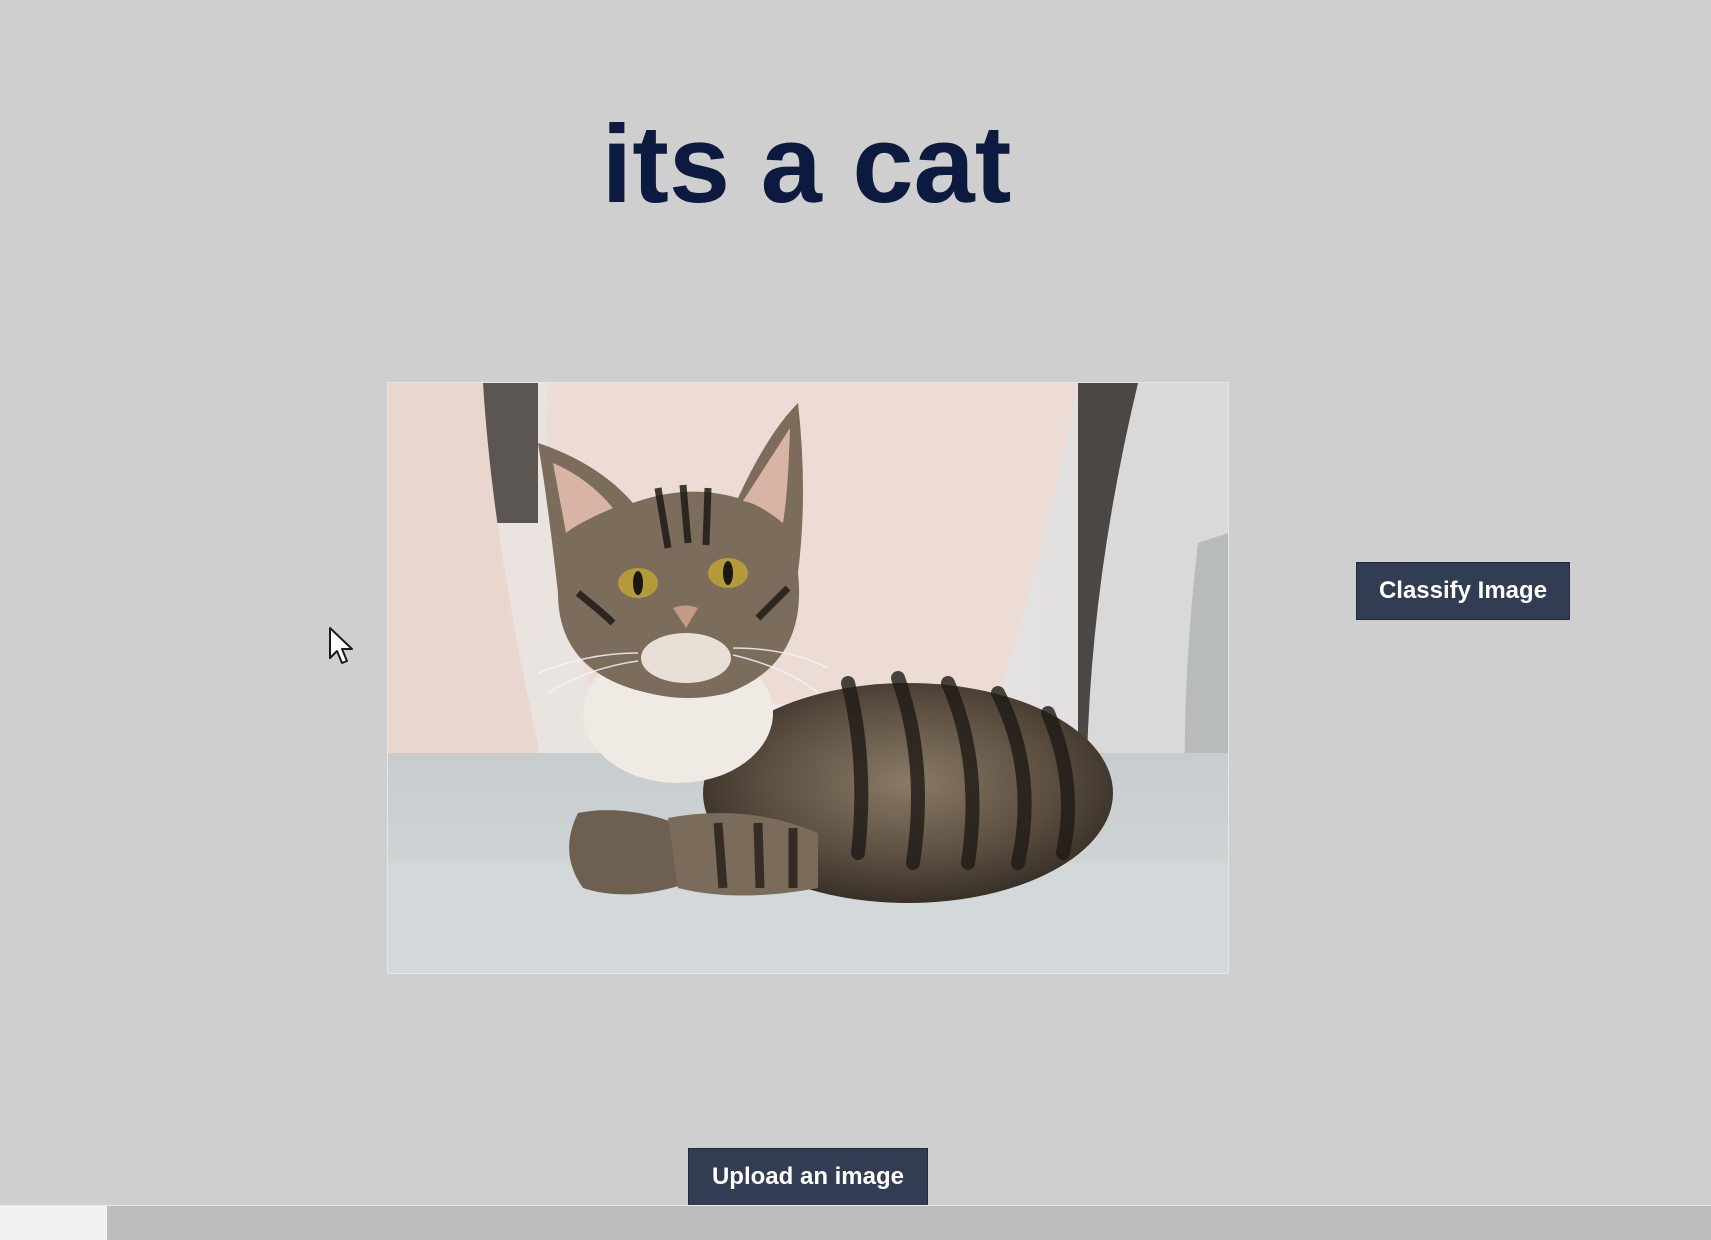 This screenshot has width=1711, height=1240. Describe the element at coordinates (53, 1223) in the screenshot. I see `scrollbar-thumb` at that location.